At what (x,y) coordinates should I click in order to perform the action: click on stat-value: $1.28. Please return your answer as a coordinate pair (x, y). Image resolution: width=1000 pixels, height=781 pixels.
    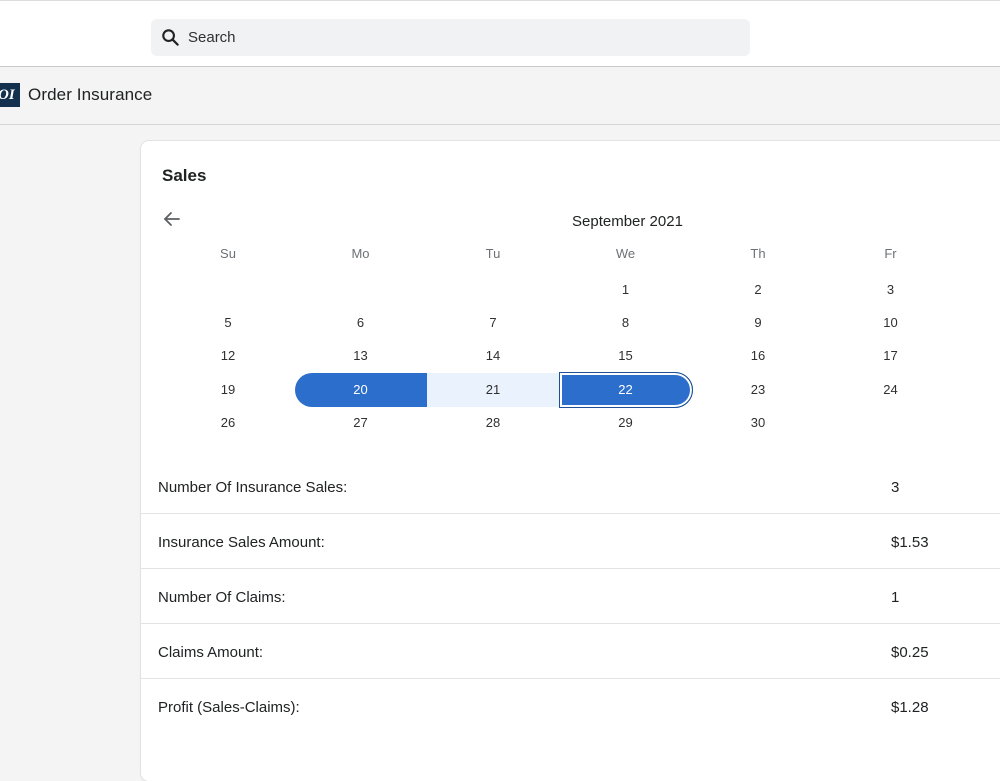
    Looking at the image, I should click on (910, 707).